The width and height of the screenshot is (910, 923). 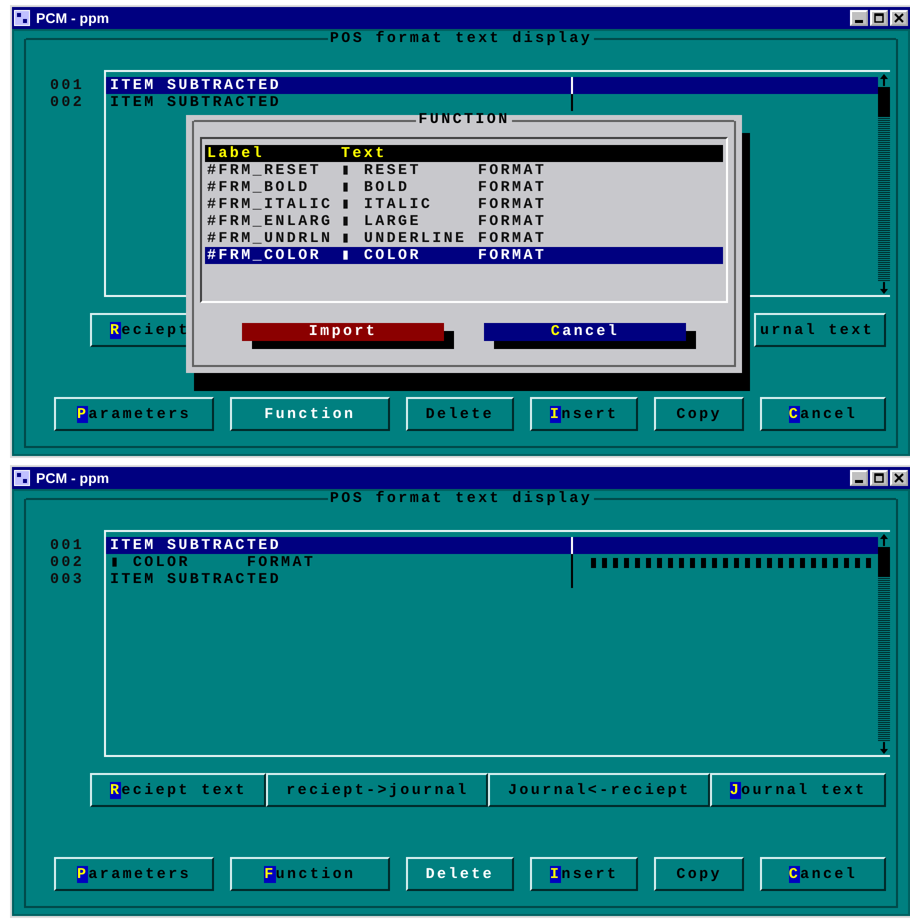 I want to click on dialog-title: FUNCTION, so click(x=464, y=120).